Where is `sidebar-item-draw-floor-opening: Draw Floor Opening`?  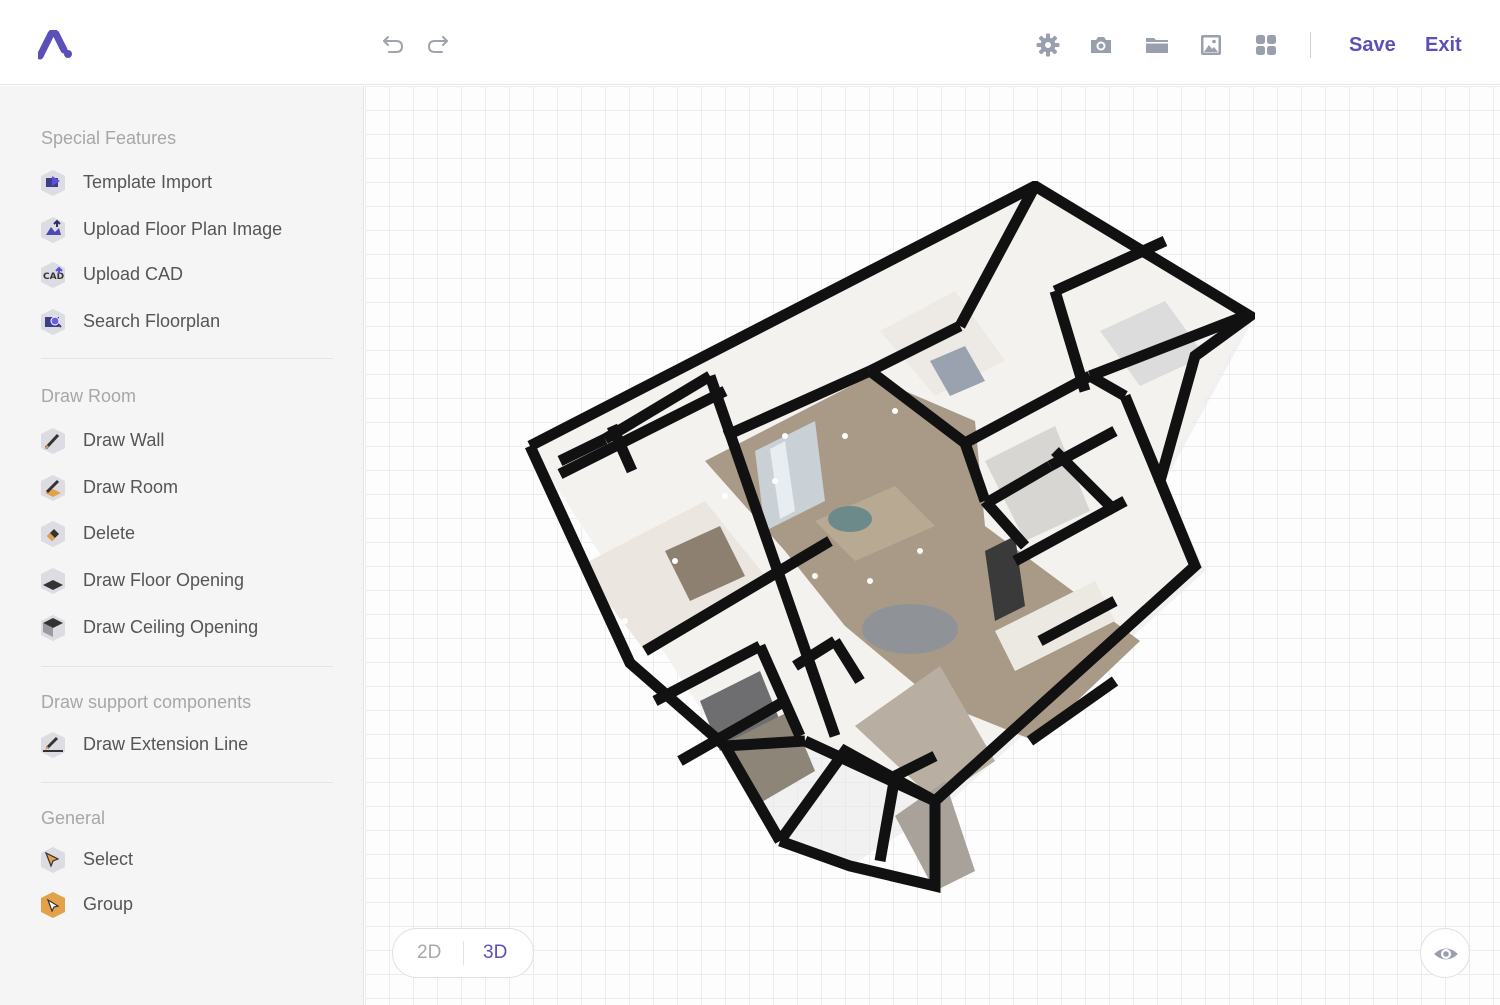 sidebar-item-draw-floor-opening: Draw Floor Opening is located at coordinates (188, 581).